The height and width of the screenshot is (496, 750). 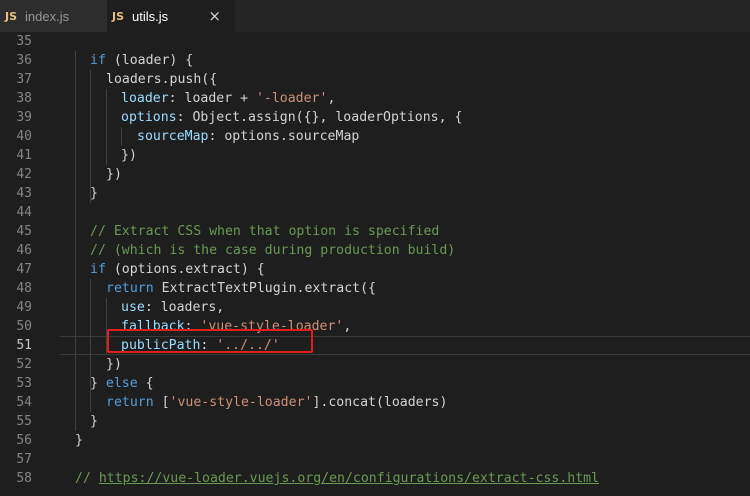 I want to click on code-token: else, so click(x=121, y=383).